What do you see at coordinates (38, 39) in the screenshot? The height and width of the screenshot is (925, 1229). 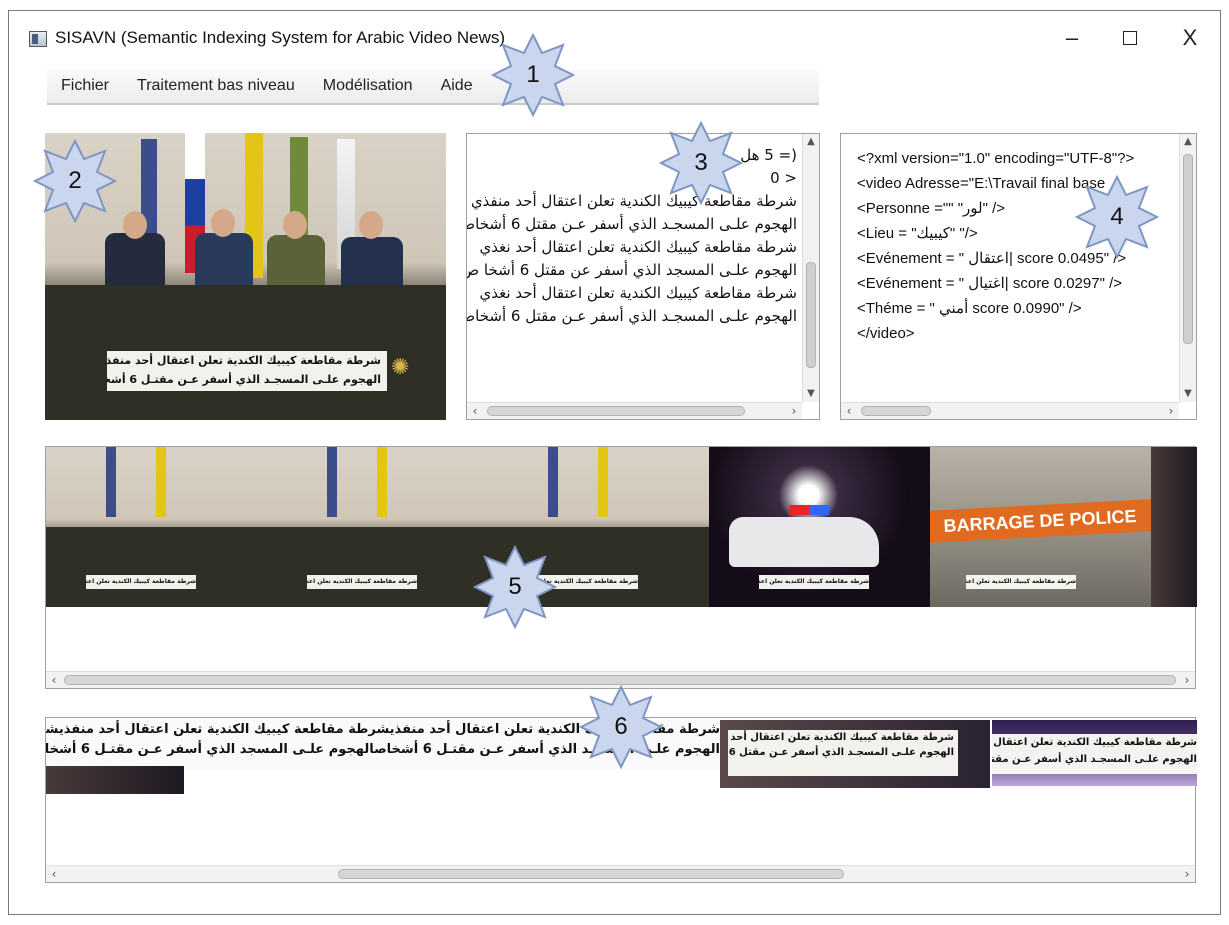 I see `app-icon` at bounding box center [38, 39].